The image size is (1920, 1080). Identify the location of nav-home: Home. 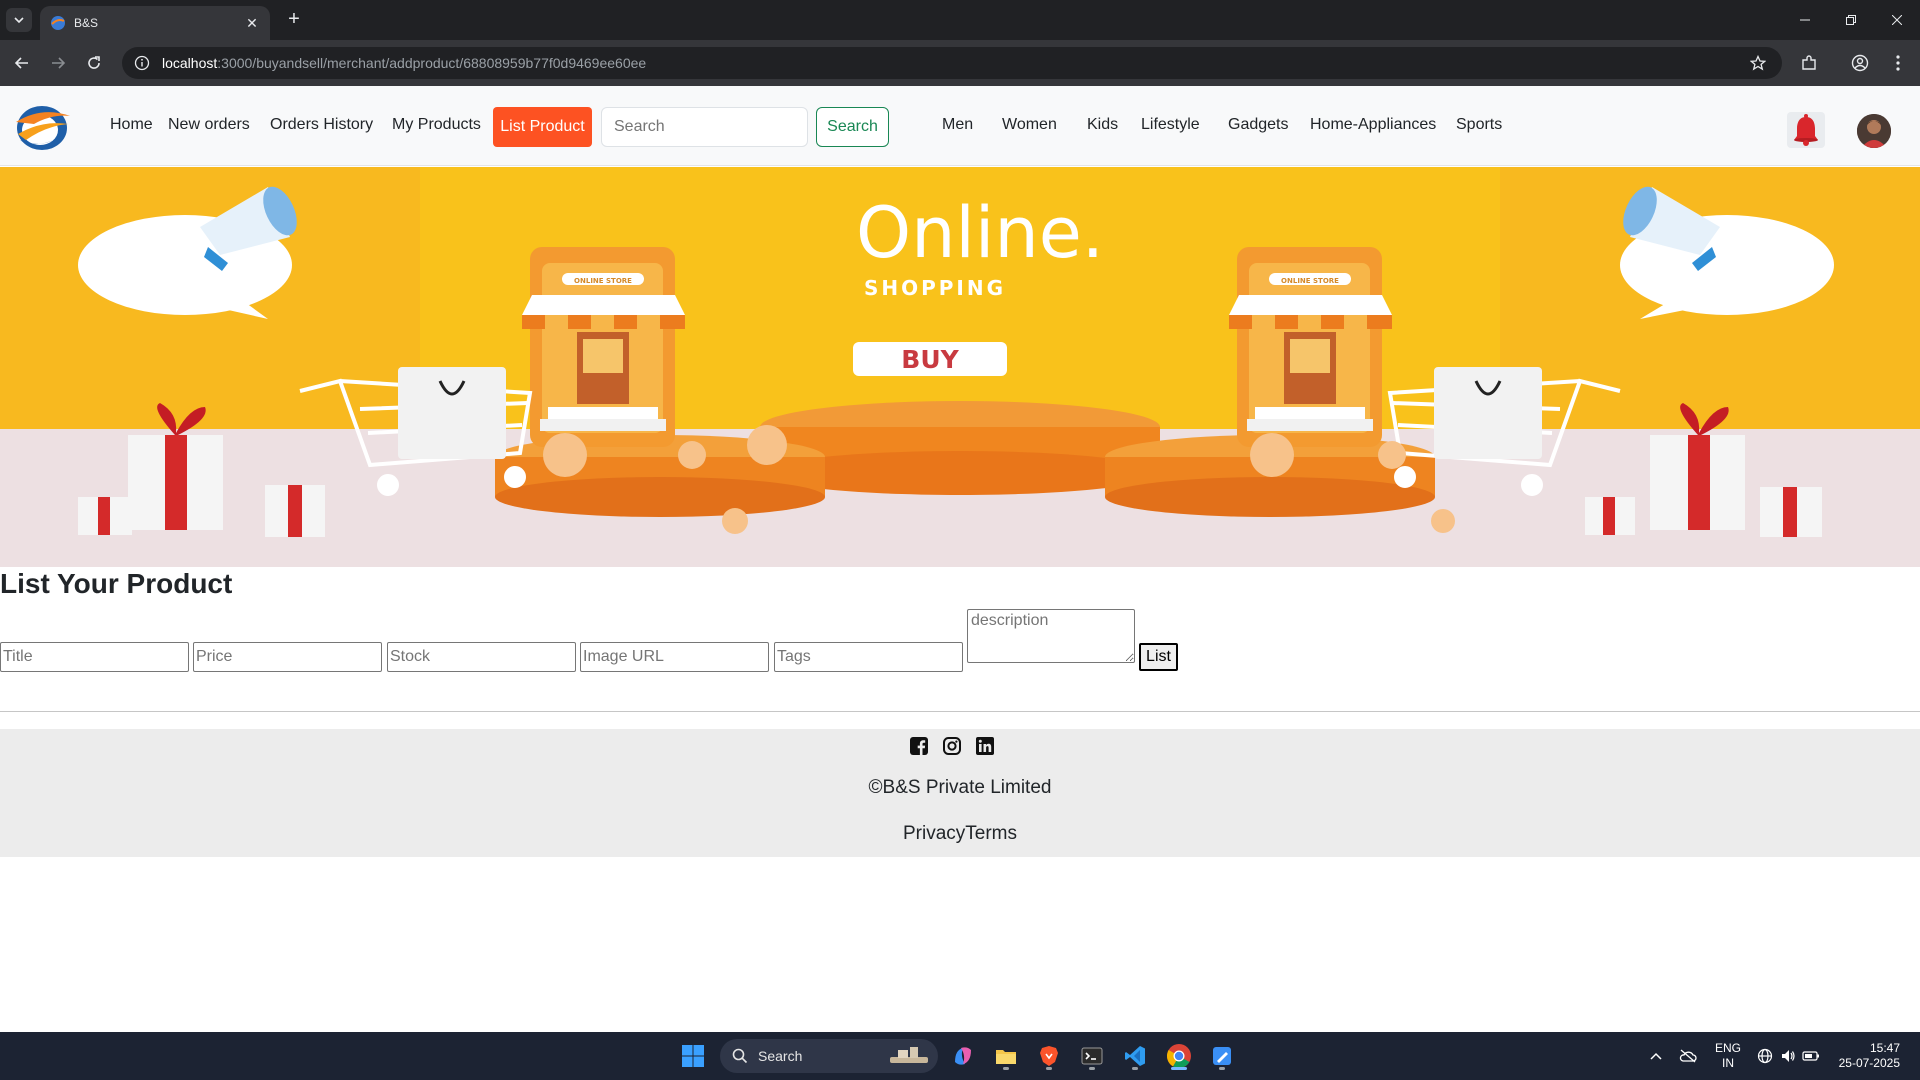
(131, 125).